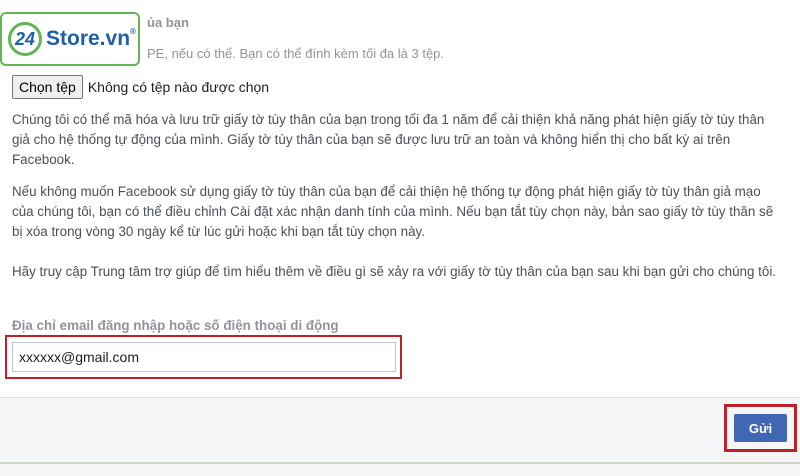 The width and height of the screenshot is (800, 476). What do you see at coordinates (760, 428) in the screenshot?
I see `send-button: Gửi` at bounding box center [760, 428].